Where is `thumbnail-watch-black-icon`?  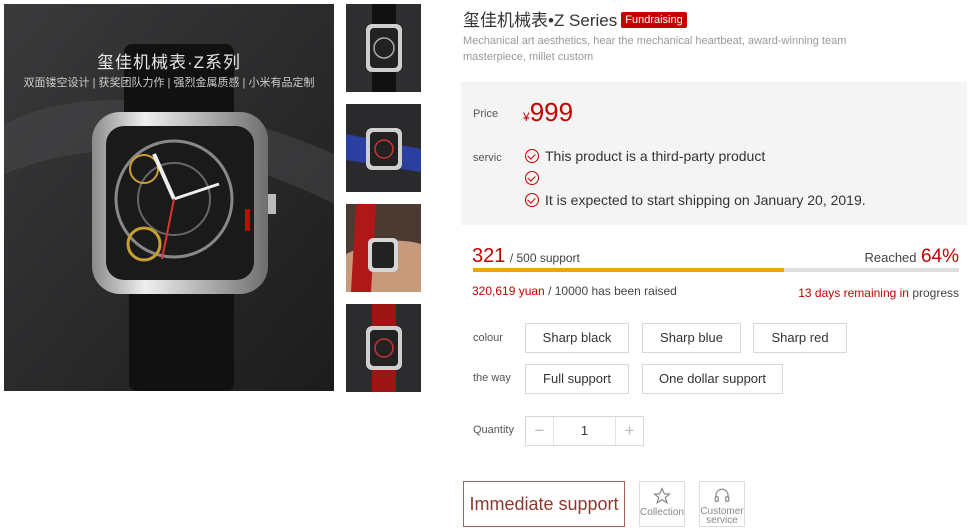 thumbnail-watch-black-icon is located at coordinates (383, 48).